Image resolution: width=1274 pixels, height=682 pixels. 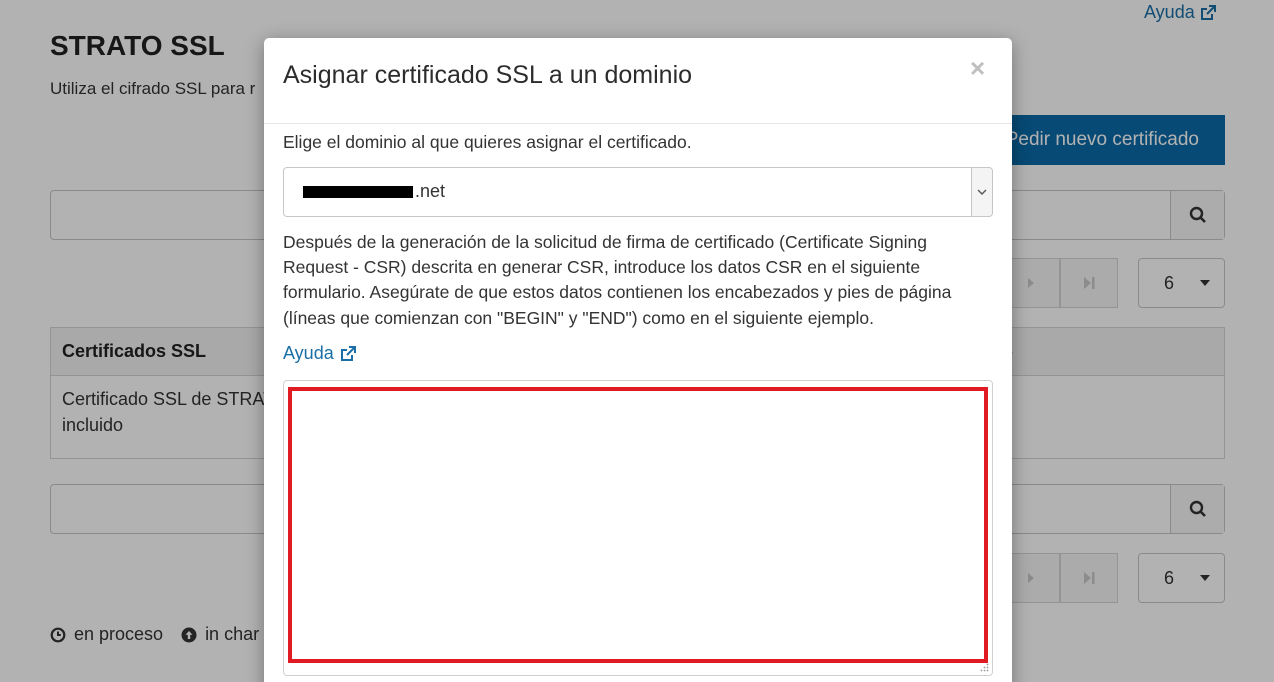 I want to click on help-link-label: Ayuda, so click(x=308, y=353).